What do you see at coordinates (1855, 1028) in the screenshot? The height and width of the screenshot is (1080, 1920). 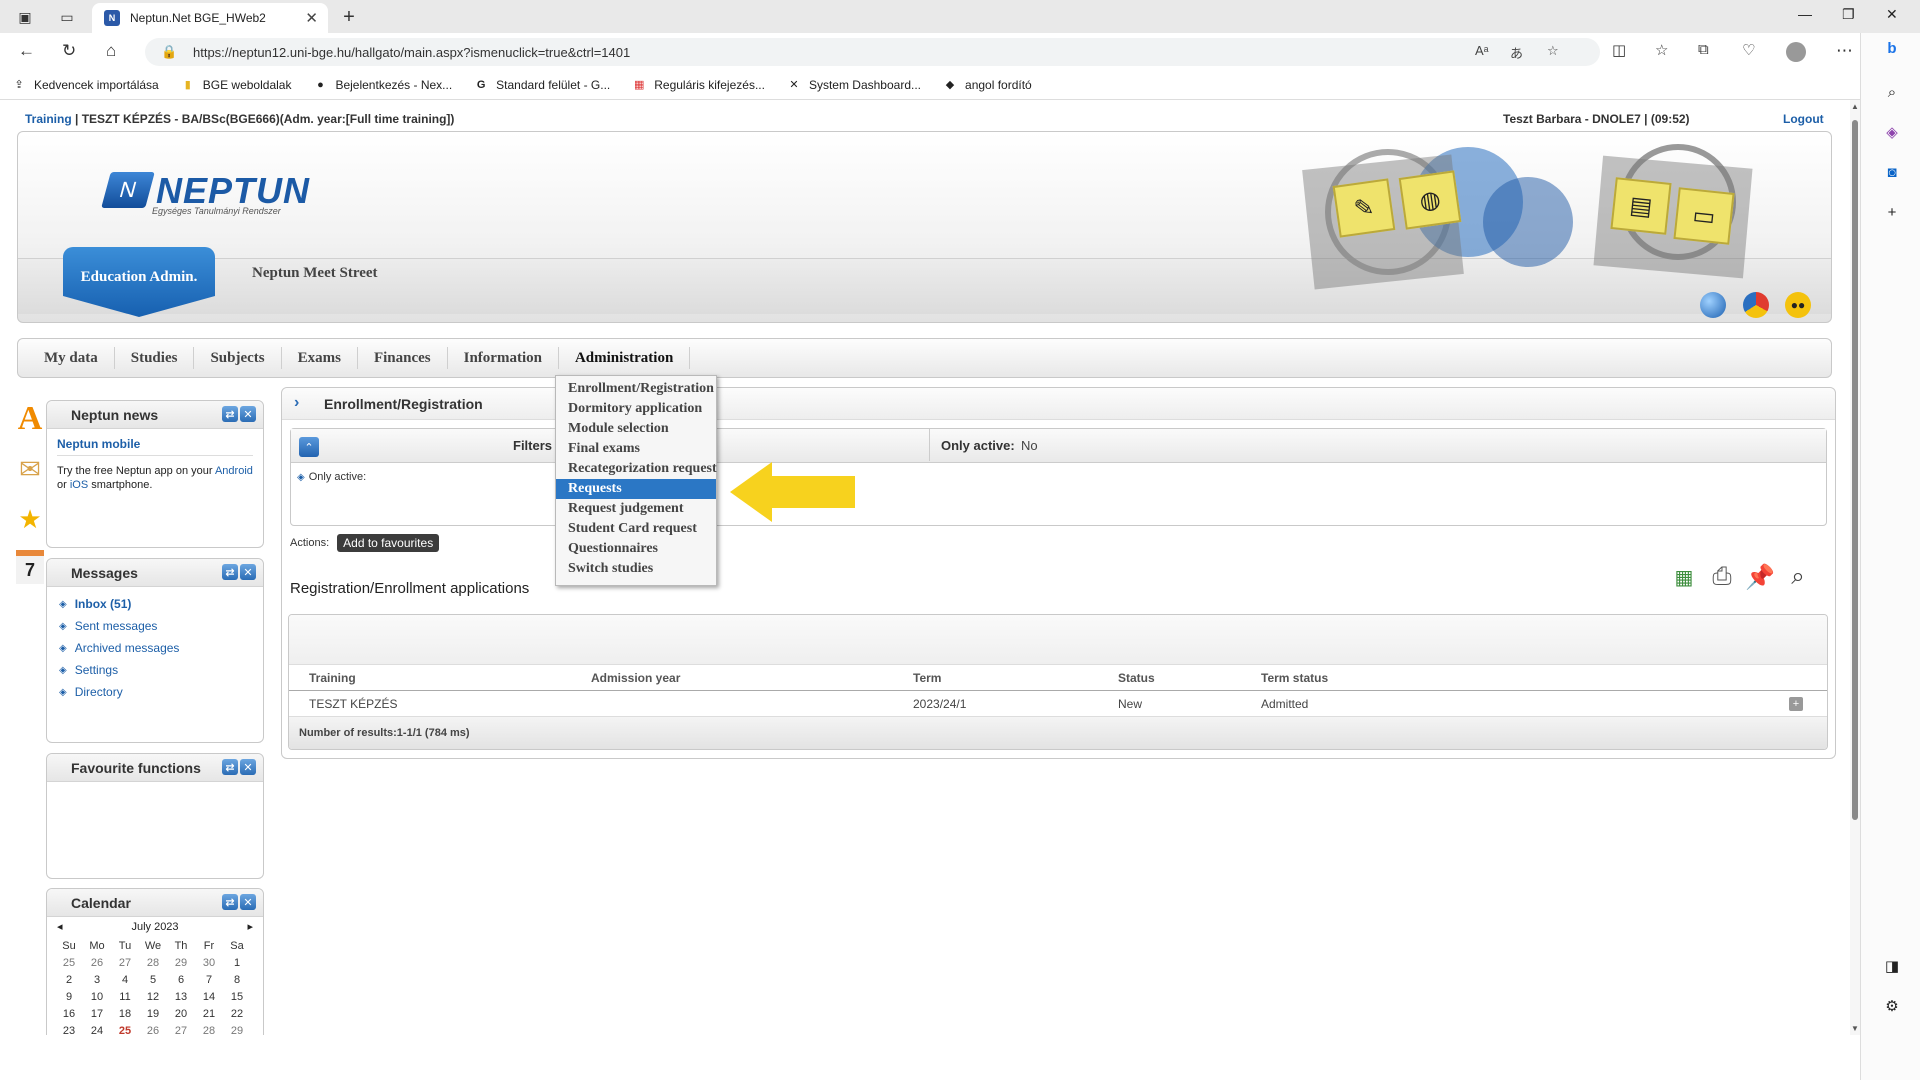 I see `scroll-down-icon: ▼` at bounding box center [1855, 1028].